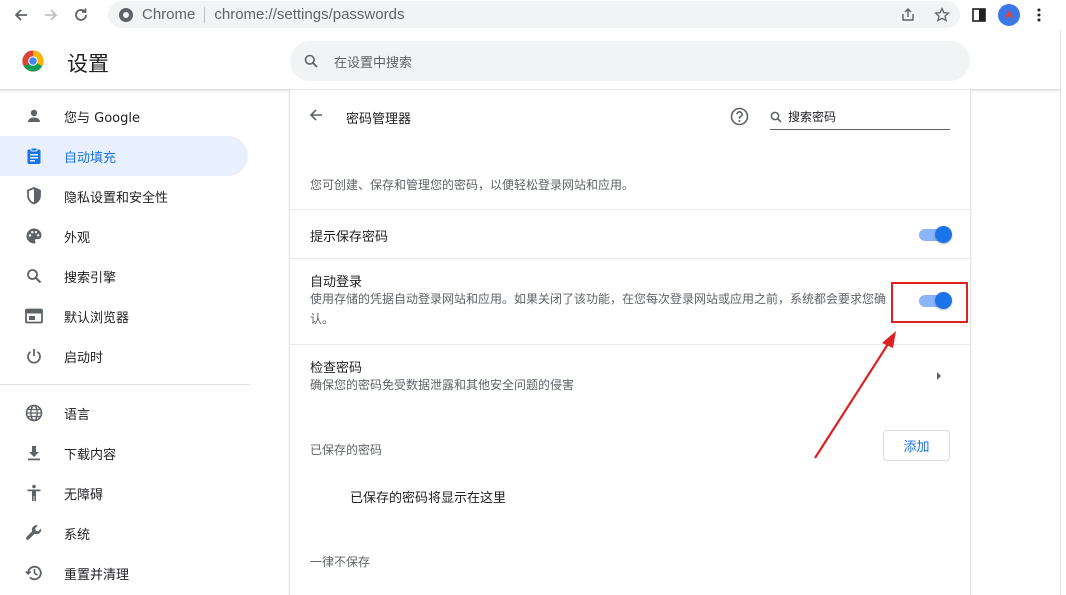 Image resolution: width=1066 pixels, height=595 pixels. Describe the element at coordinates (630, 233) in the screenshot. I see `offer-save-row: 提示保存密码` at that location.